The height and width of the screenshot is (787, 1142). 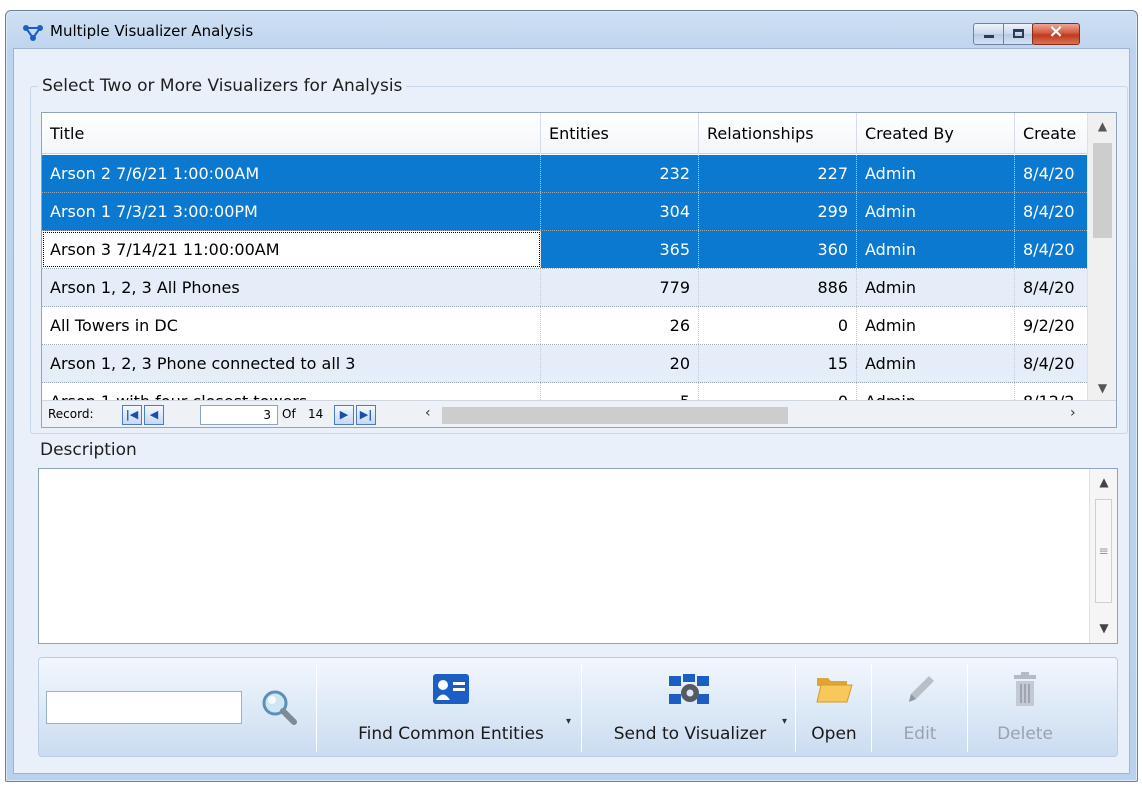 I want to click on send-to-visualizer-label: Send to Visualizer, so click(x=690, y=734).